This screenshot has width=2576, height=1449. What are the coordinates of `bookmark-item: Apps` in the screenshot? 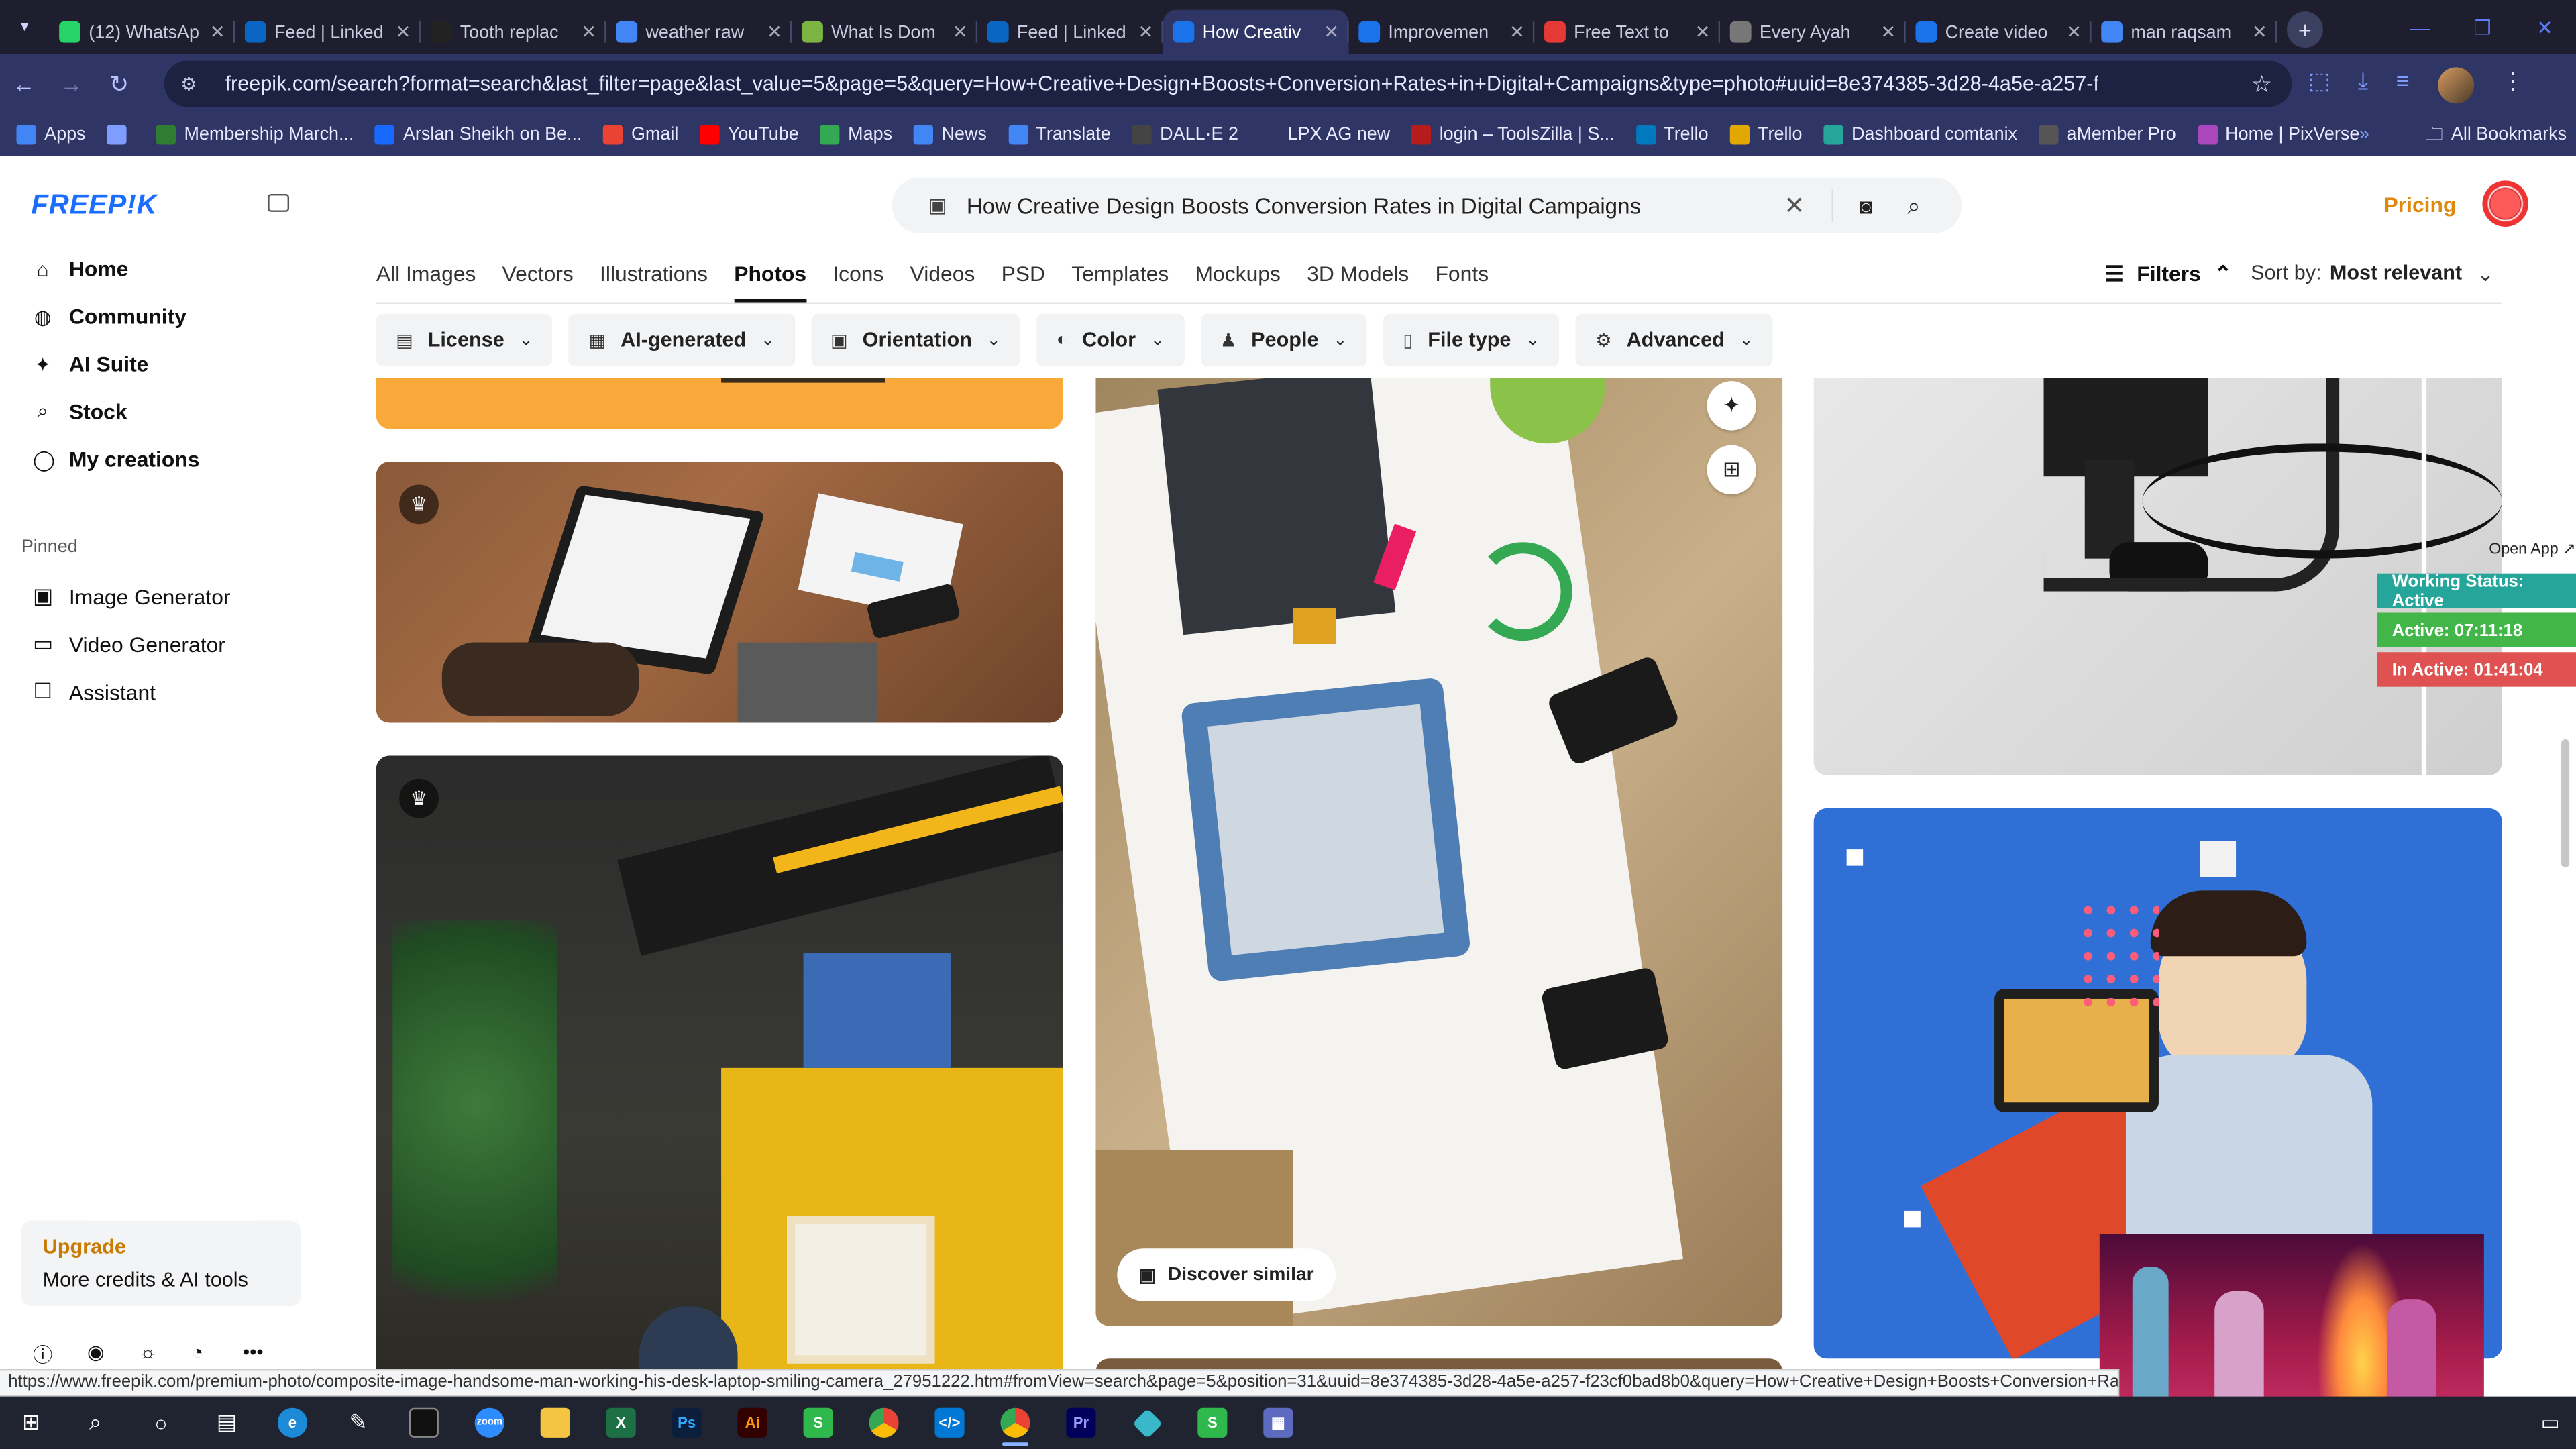 It's located at (51, 135).